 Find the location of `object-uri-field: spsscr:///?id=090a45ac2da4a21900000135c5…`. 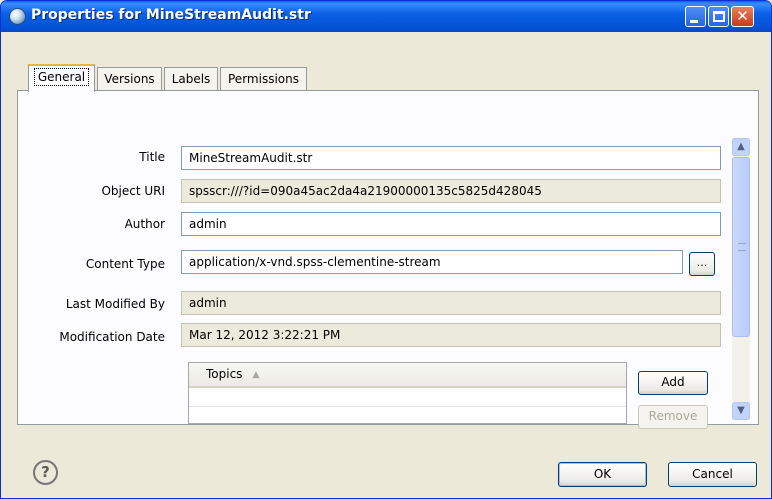

object-uri-field: spsscr:///?id=090a45ac2da4a21900000135c5… is located at coordinates (451, 191).